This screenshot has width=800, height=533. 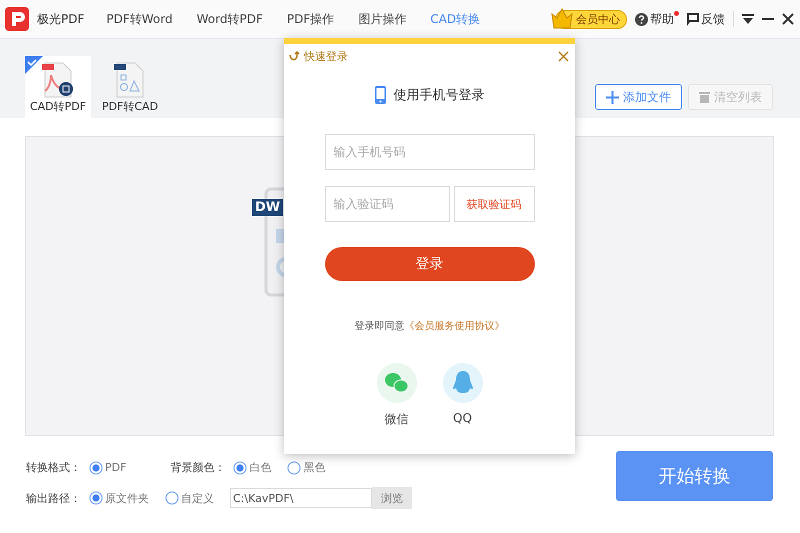 What do you see at coordinates (268, 207) in the screenshot?
I see `file-type-badge: DW` at bounding box center [268, 207].